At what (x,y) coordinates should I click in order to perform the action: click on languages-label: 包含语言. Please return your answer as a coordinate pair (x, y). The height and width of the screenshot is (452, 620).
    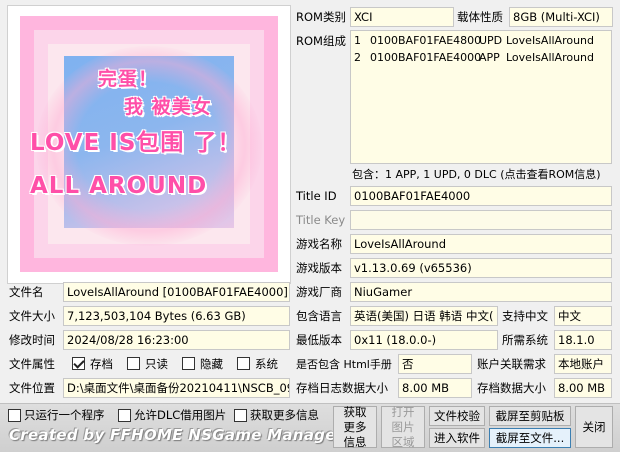
    Looking at the image, I should click on (319, 316).